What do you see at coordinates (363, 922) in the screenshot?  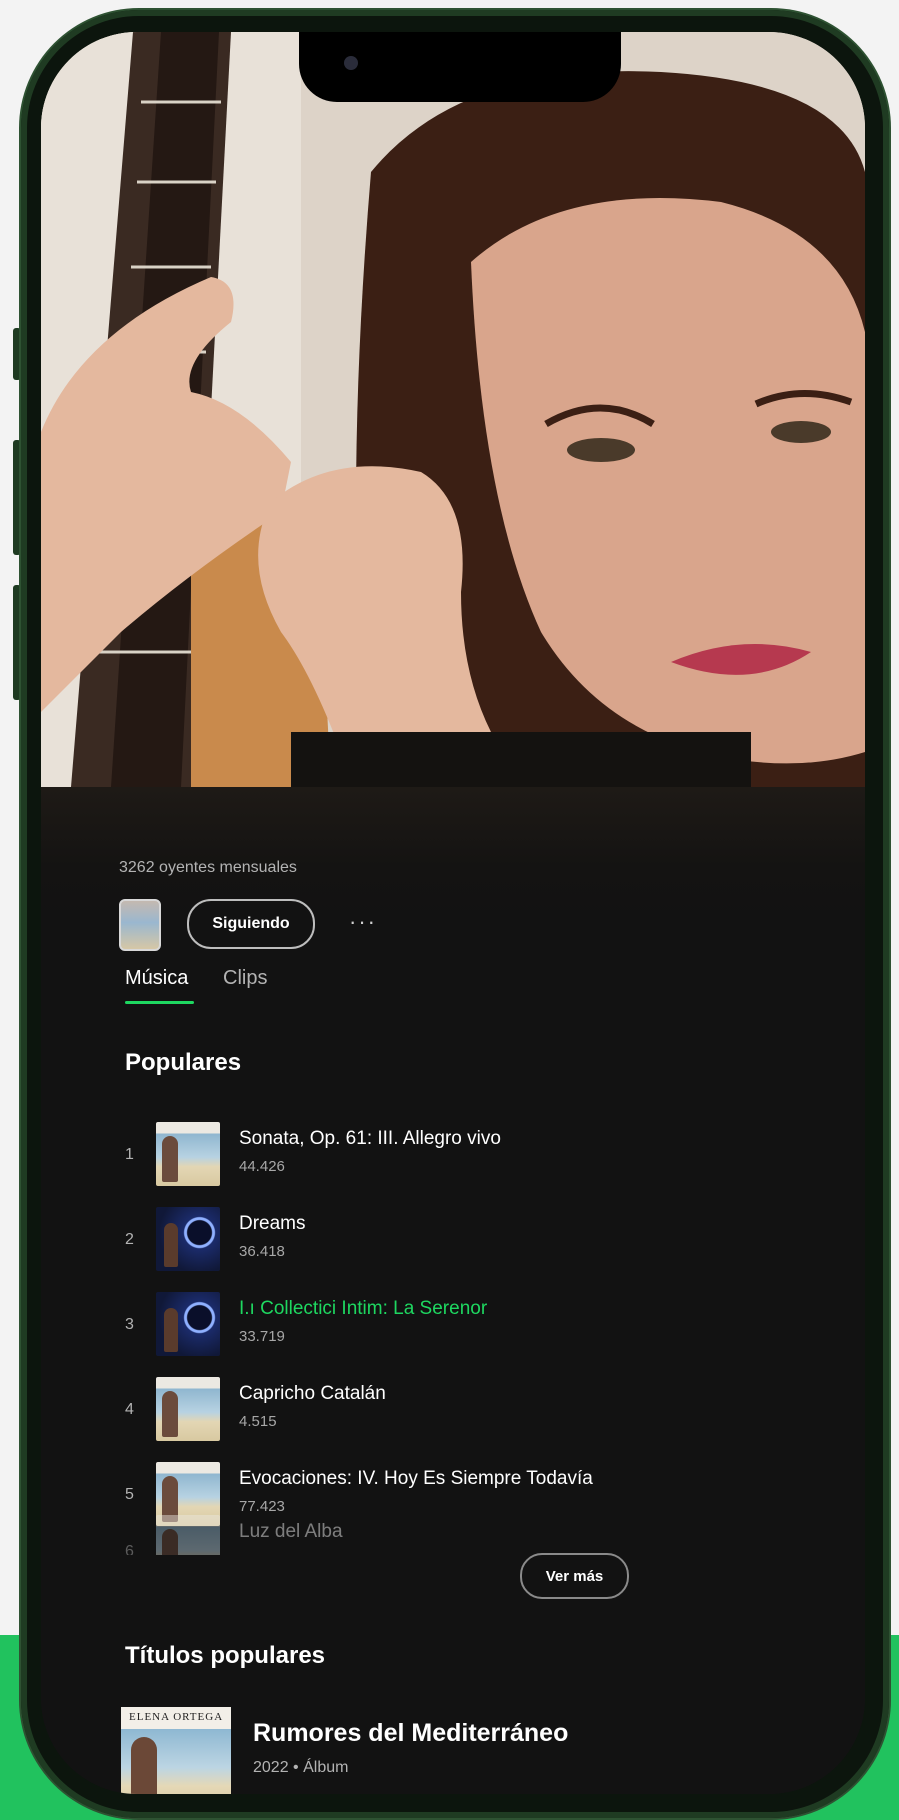 I see `more-options-icon: ···` at bounding box center [363, 922].